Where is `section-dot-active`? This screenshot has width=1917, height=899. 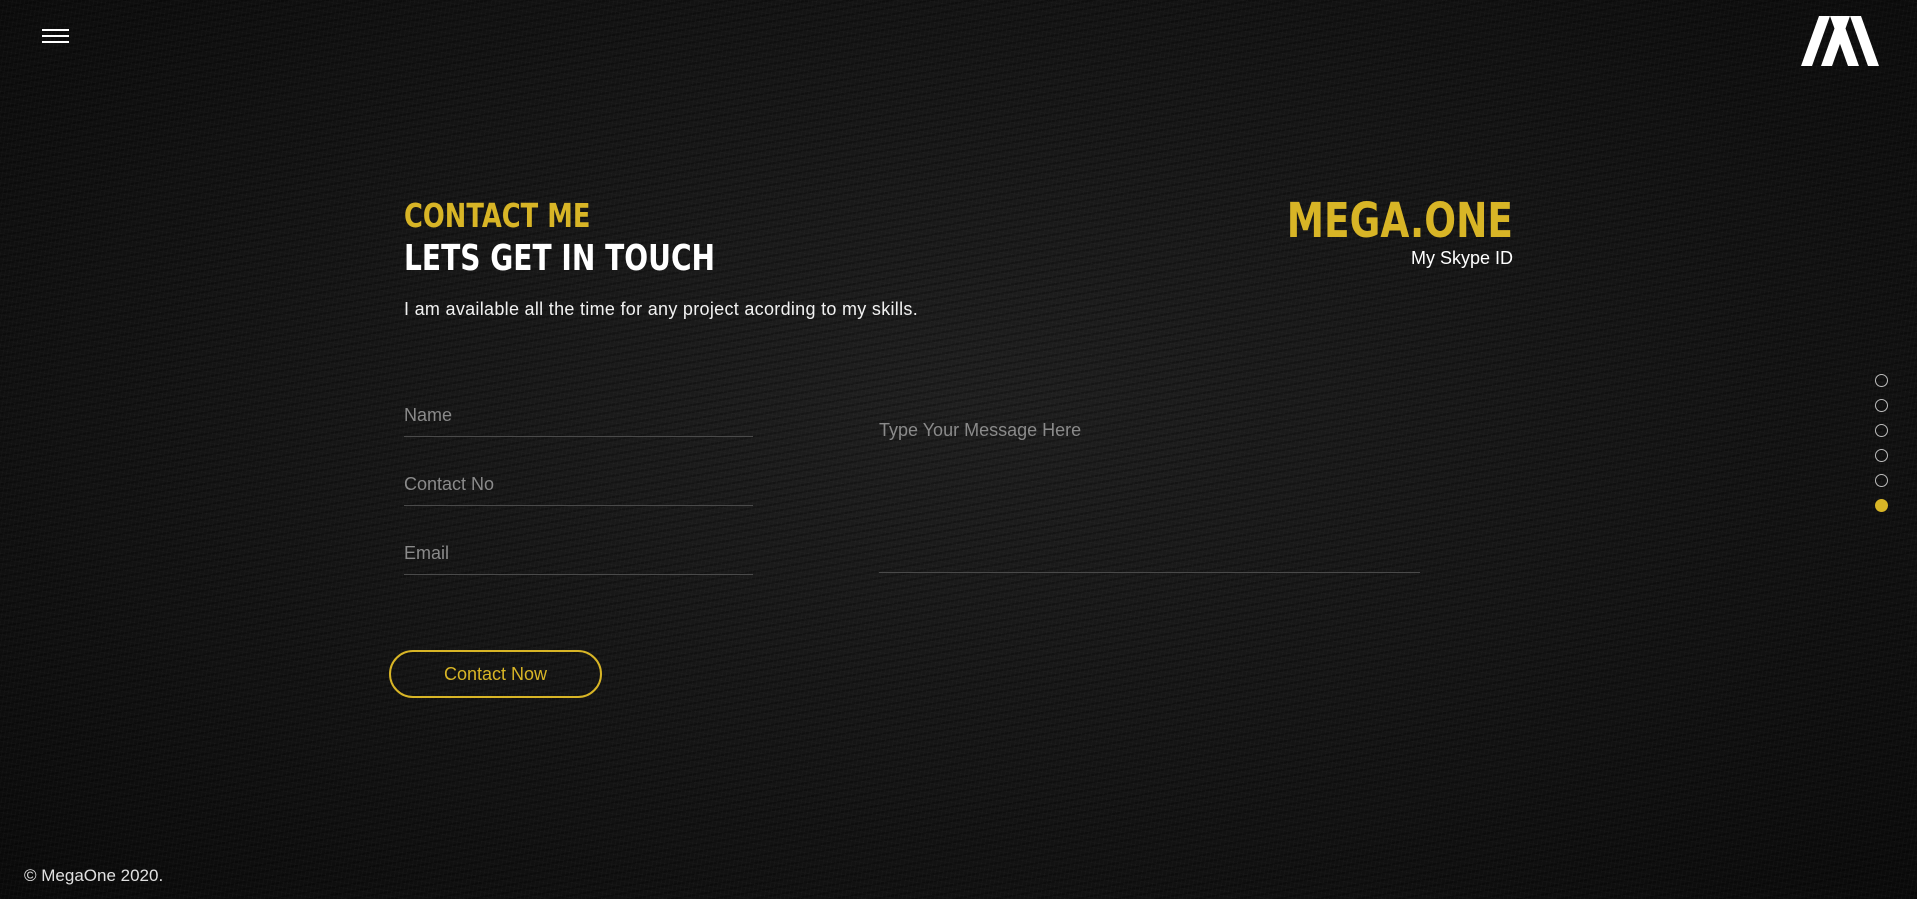
section-dot-active is located at coordinates (1881, 505).